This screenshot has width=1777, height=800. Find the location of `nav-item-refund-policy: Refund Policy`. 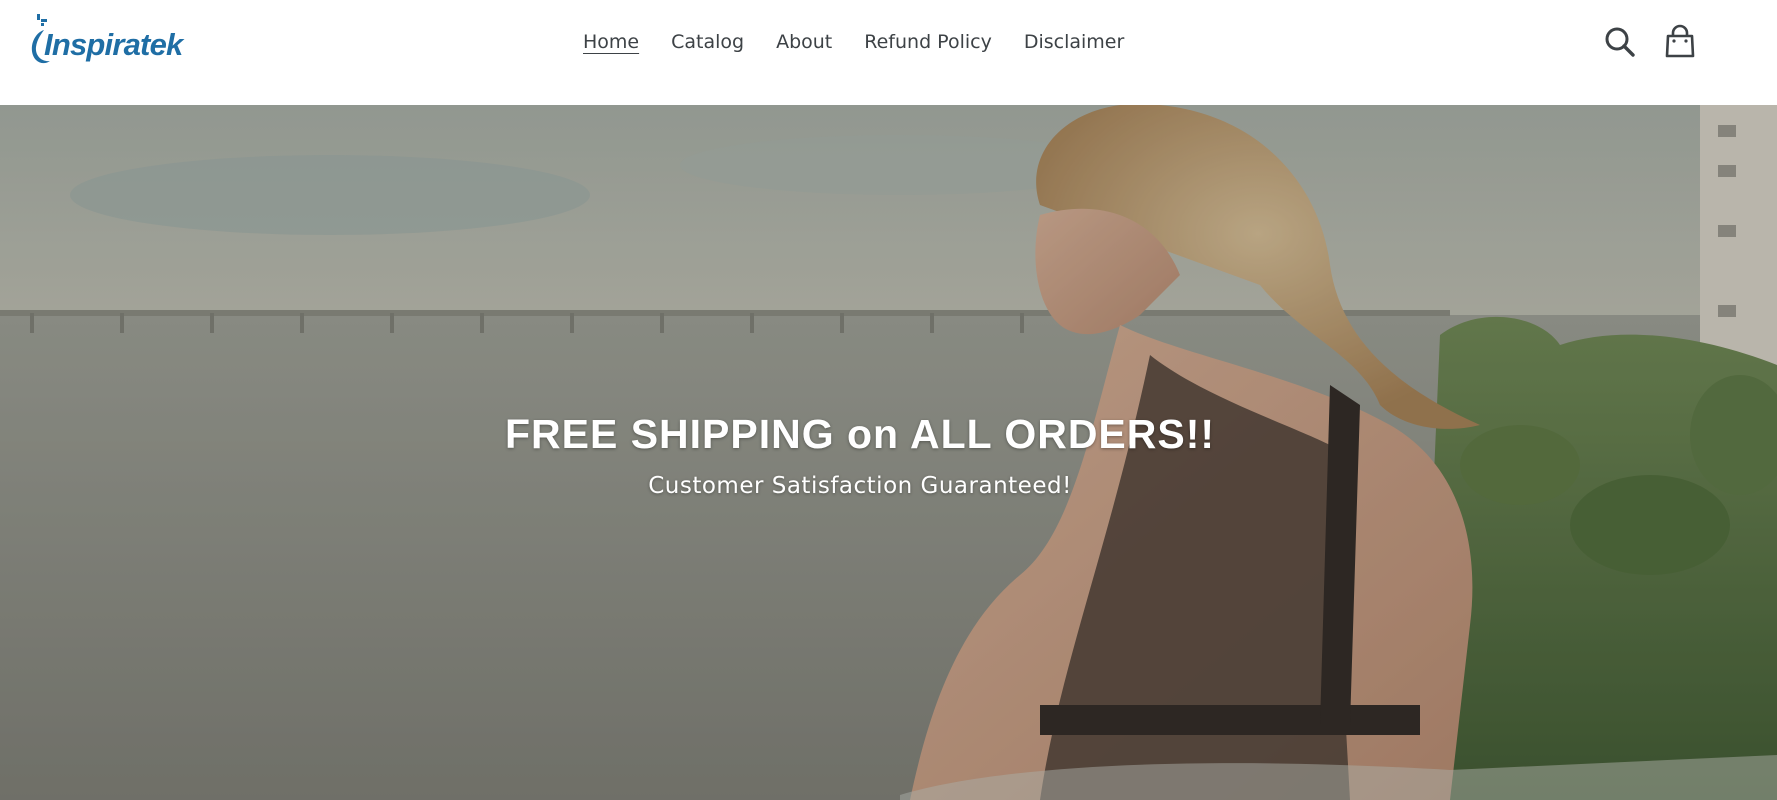

nav-item-refund-policy: Refund Policy is located at coordinates (928, 42).